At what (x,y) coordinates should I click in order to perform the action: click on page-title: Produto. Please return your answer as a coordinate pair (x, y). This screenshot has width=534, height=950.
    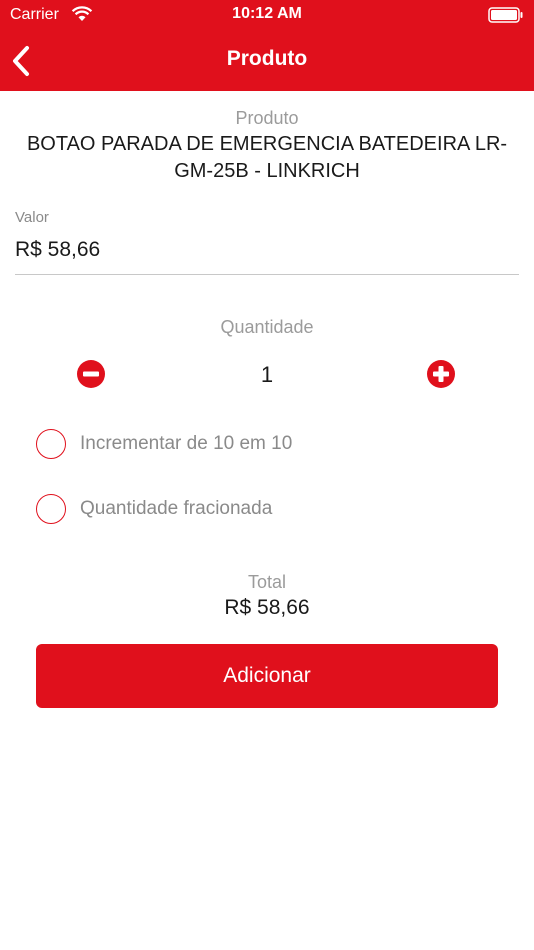
    Looking at the image, I should click on (267, 58).